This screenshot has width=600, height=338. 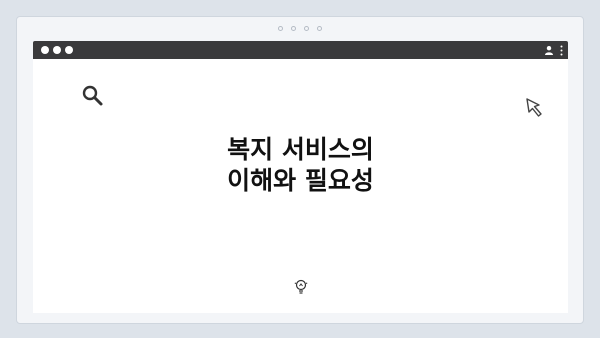 I want to click on window-controls, so click(x=57, y=50).